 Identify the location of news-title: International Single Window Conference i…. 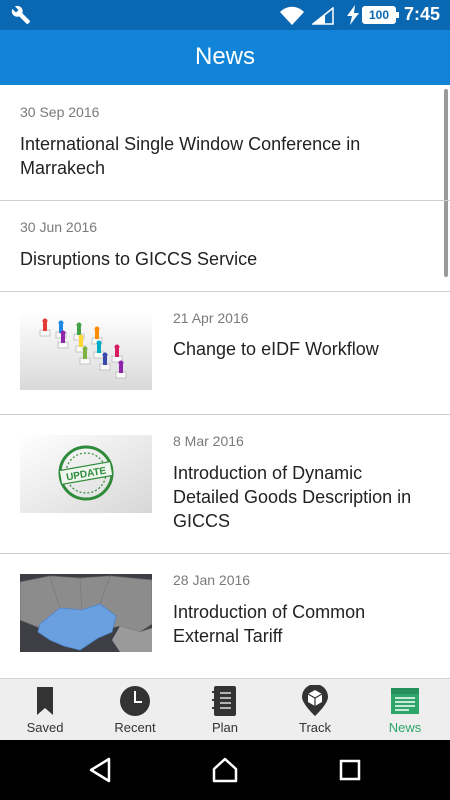
(190, 156).